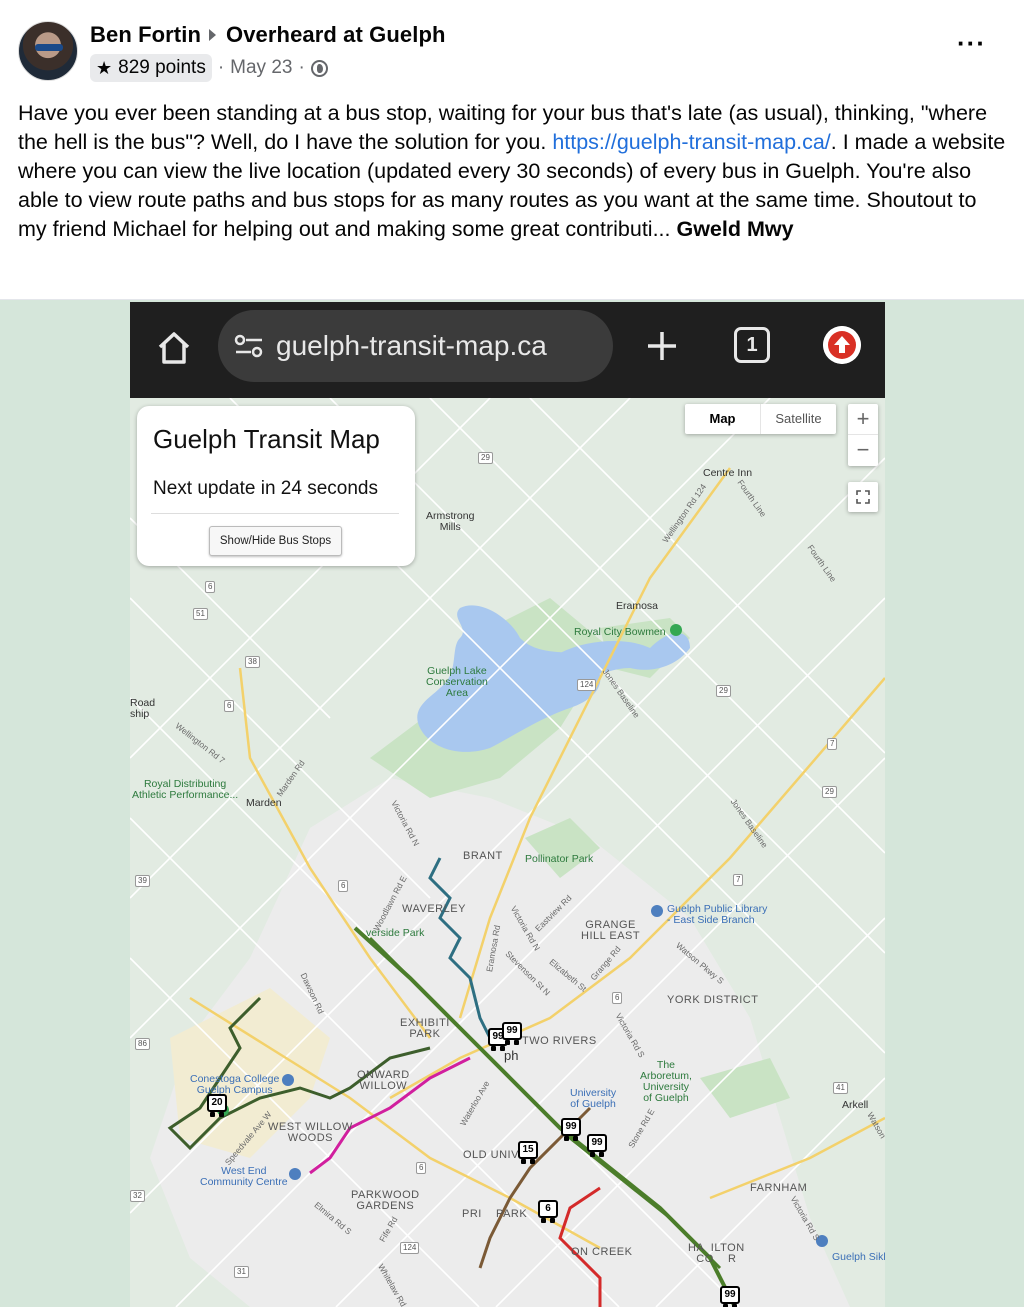 The image size is (1024, 1307). Describe the element at coordinates (863, 419) in the screenshot. I see `zoom-in-button: +` at that location.